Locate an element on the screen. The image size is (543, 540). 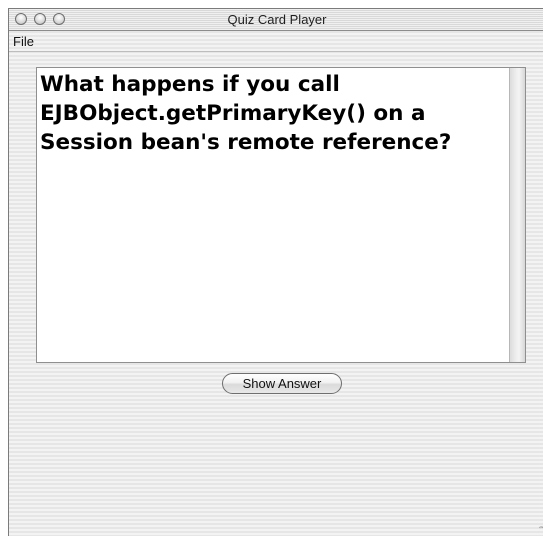
menu-bar: File is located at coordinates (276, 41).